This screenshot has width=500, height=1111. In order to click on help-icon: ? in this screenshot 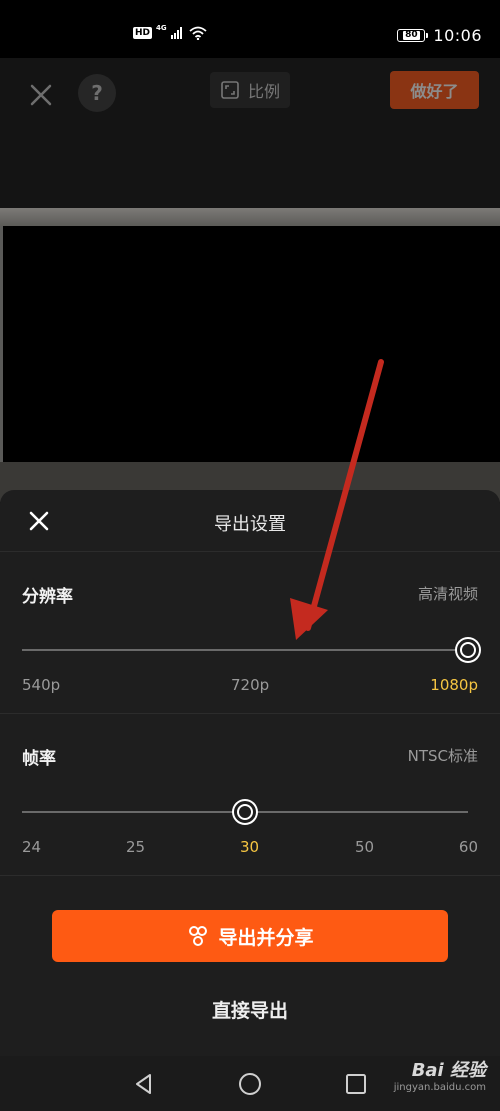, I will do `click(97, 93)`.